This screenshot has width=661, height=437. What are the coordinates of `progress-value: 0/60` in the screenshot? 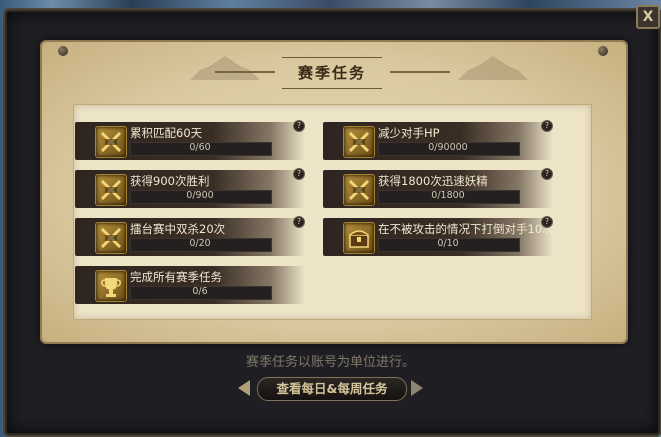 It's located at (200, 147).